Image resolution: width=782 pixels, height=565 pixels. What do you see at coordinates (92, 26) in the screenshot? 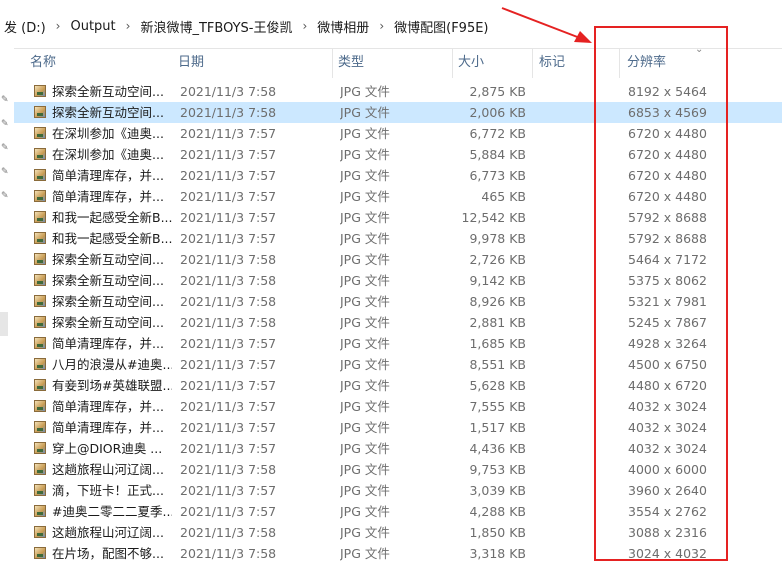
I see `breadcrumb-output: Output` at bounding box center [92, 26].